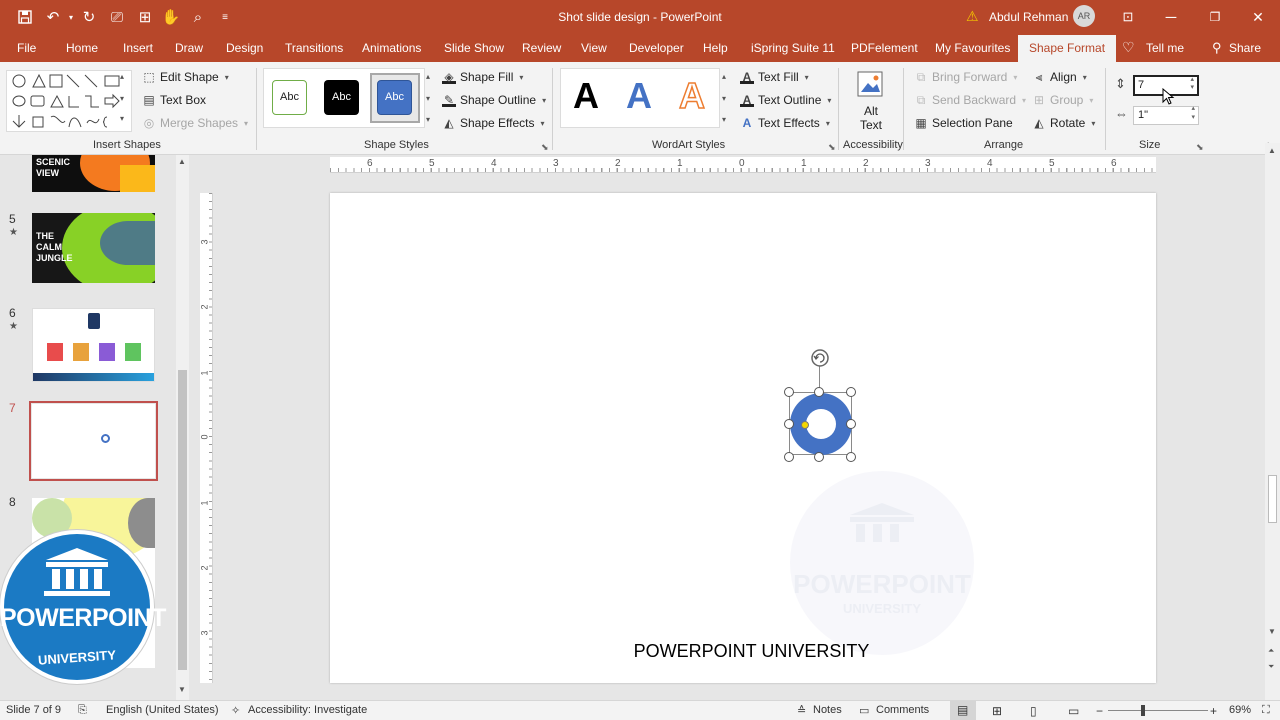  I want to click on slide-thumbnail-4: SCENIC VIEW, so click(93, 173).